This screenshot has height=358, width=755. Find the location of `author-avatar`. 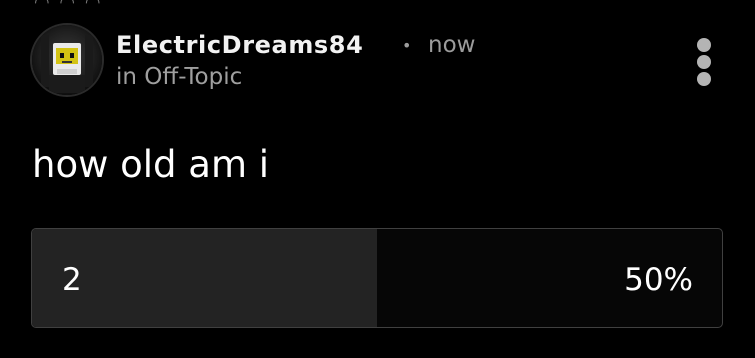

author-avatar is located at coordinates (67, 60).